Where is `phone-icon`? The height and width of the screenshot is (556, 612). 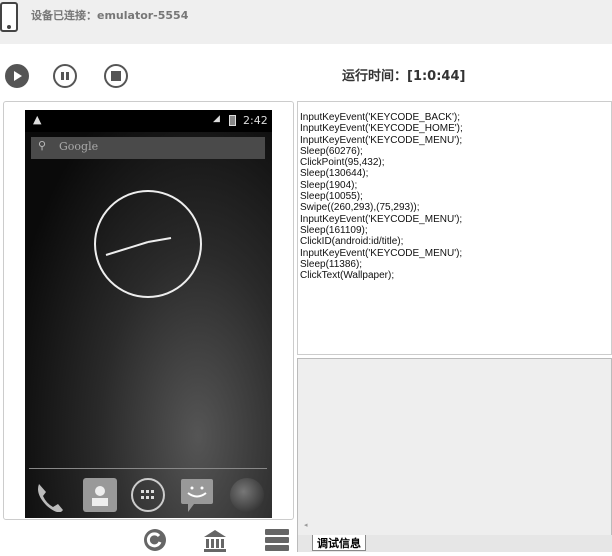 phone-icon is located at coordinates (9, 17).